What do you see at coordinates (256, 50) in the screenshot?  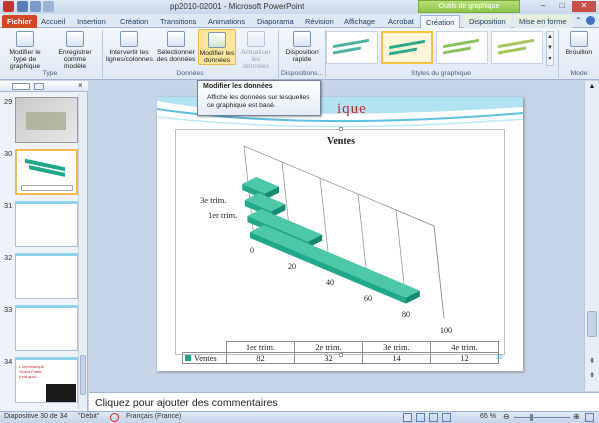 I see `refresh-data-button: Actualiser les données` at bounding box center [256, 50].